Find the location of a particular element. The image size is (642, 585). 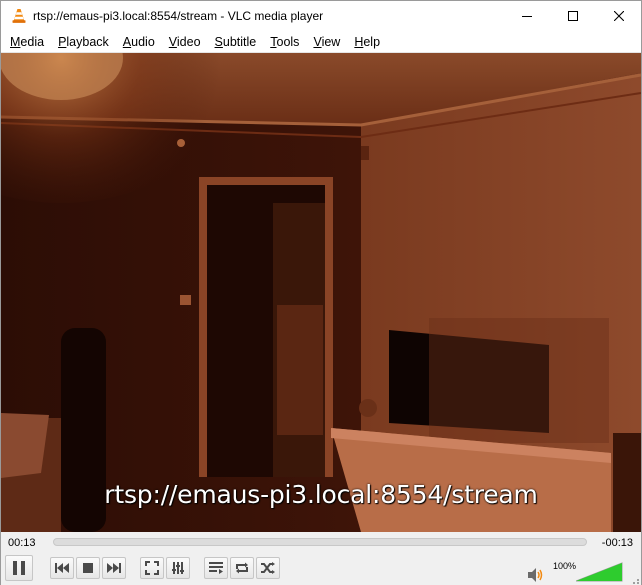

fullscreen-icon is located at coordinates (152, 568).